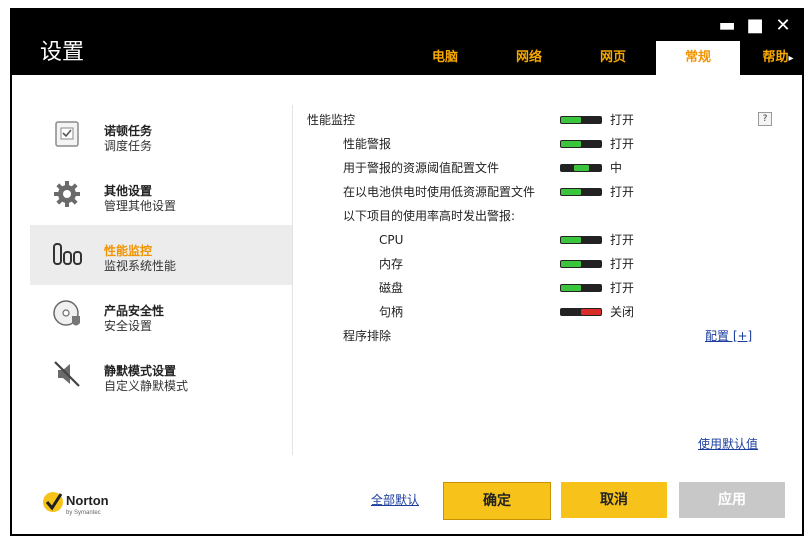 Image resolution: width=810 pixels, height=545 pixels. Describe the element at coordinates (581, 144) in the screenshot. I see `toggle-performance-alerts` at that location.